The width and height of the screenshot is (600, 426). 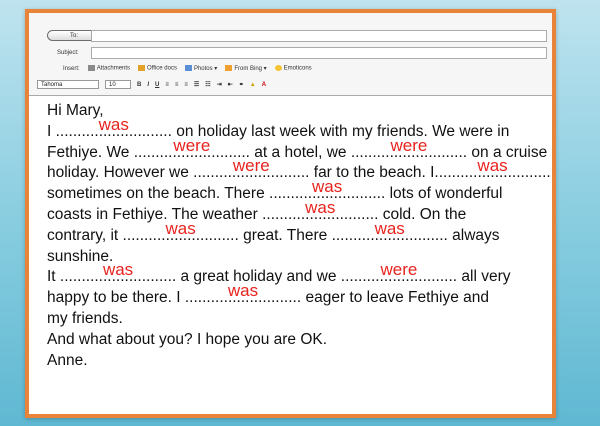 What do you see at coordinates (148, 85) in the screenshot?
I see `italic-icon: I` at bounding box center [148, 85].